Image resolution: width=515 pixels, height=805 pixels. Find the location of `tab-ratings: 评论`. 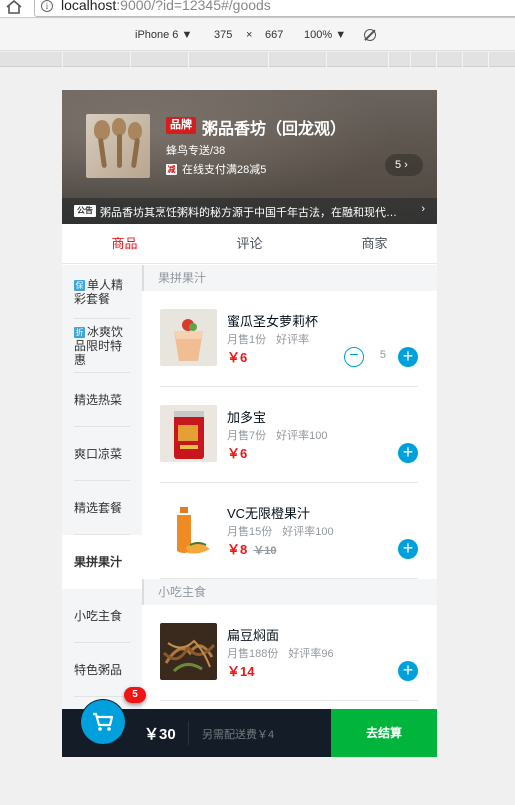

tab-ratings: 评论 is located at coordinates (249, 244).